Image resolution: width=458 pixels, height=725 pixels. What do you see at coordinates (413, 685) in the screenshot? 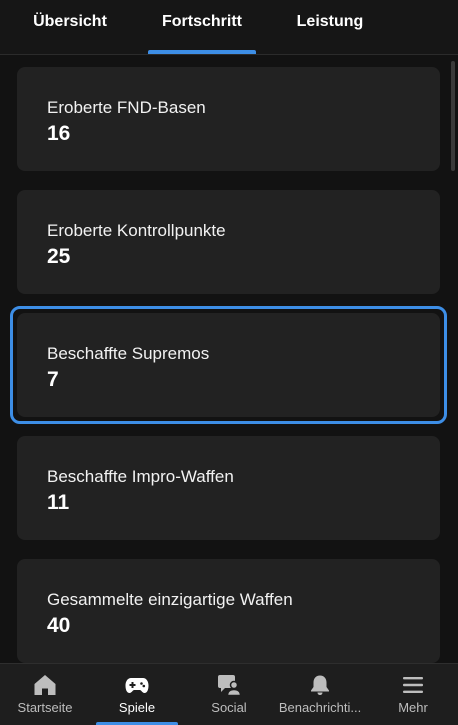
I see `menu-icon` at bounding box center [413, 685].